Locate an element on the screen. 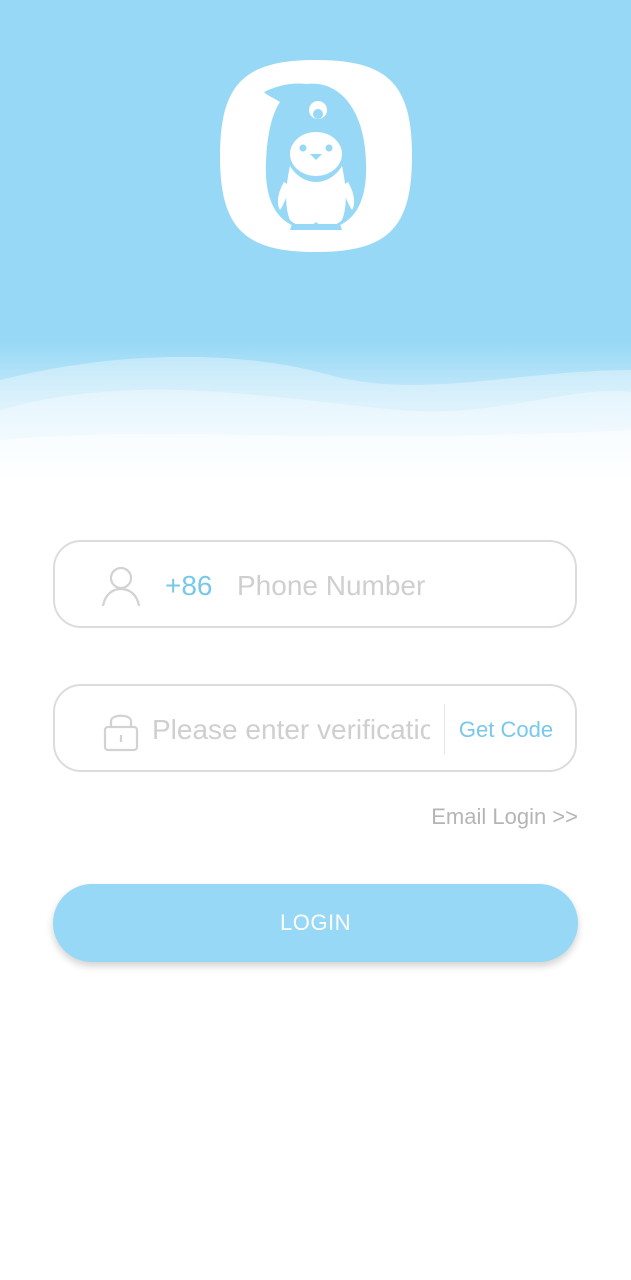 The image size is (631, 1280). get-code-button: Get Code is located at coordinates (506, 730).